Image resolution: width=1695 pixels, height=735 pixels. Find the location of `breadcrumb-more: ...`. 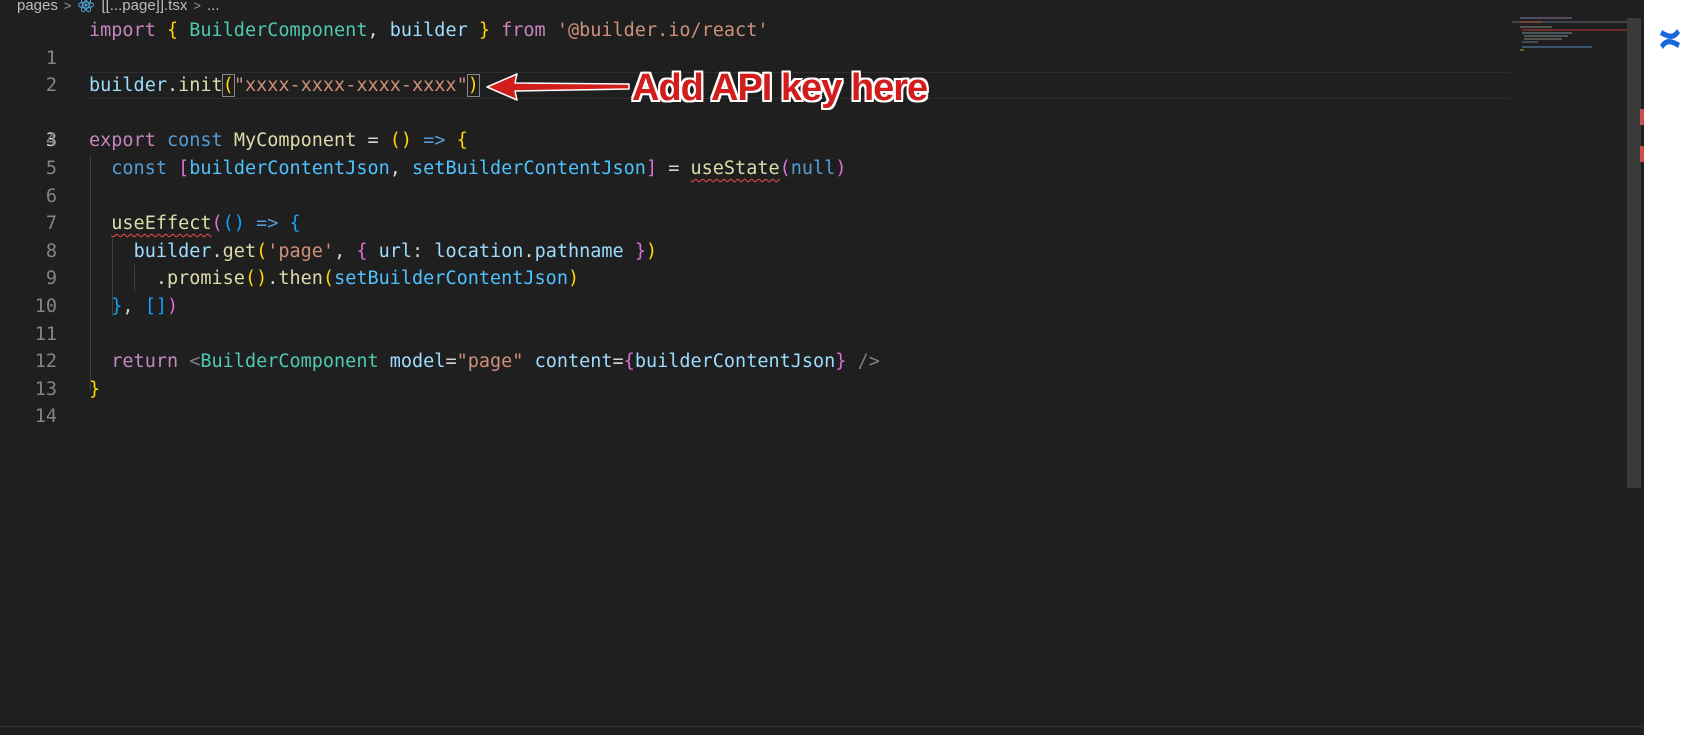

breadcrumb-more: ... is located at coordinates (213, 7).